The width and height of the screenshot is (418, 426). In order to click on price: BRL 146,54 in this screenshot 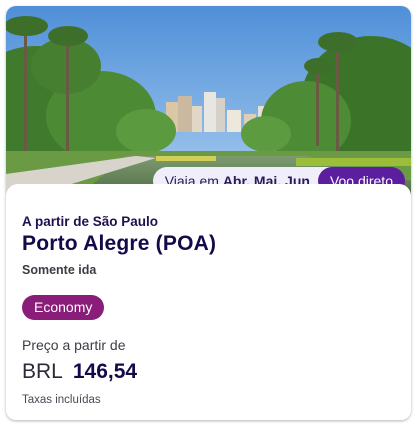, I will do `click(79, 372)`.